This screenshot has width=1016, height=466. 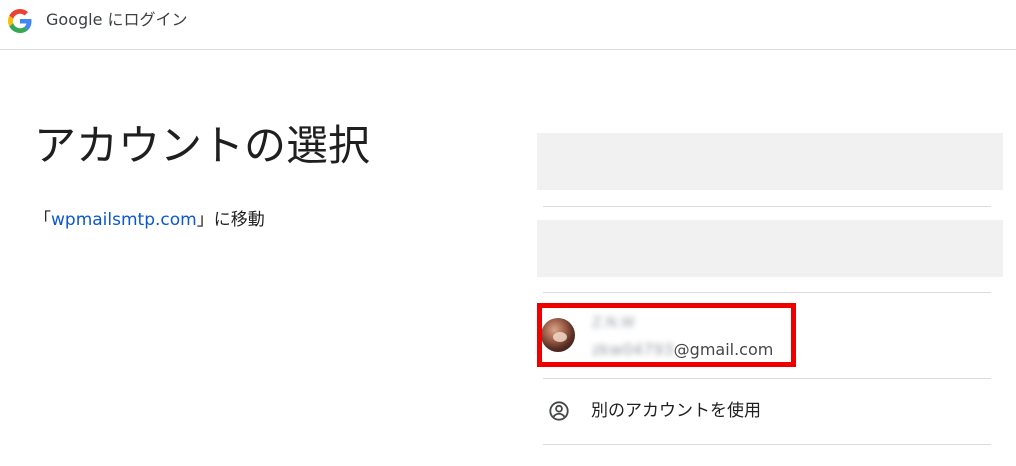 I want to click on continue-site-link: wpmailsmtp.com, so click(x=124, y=220).